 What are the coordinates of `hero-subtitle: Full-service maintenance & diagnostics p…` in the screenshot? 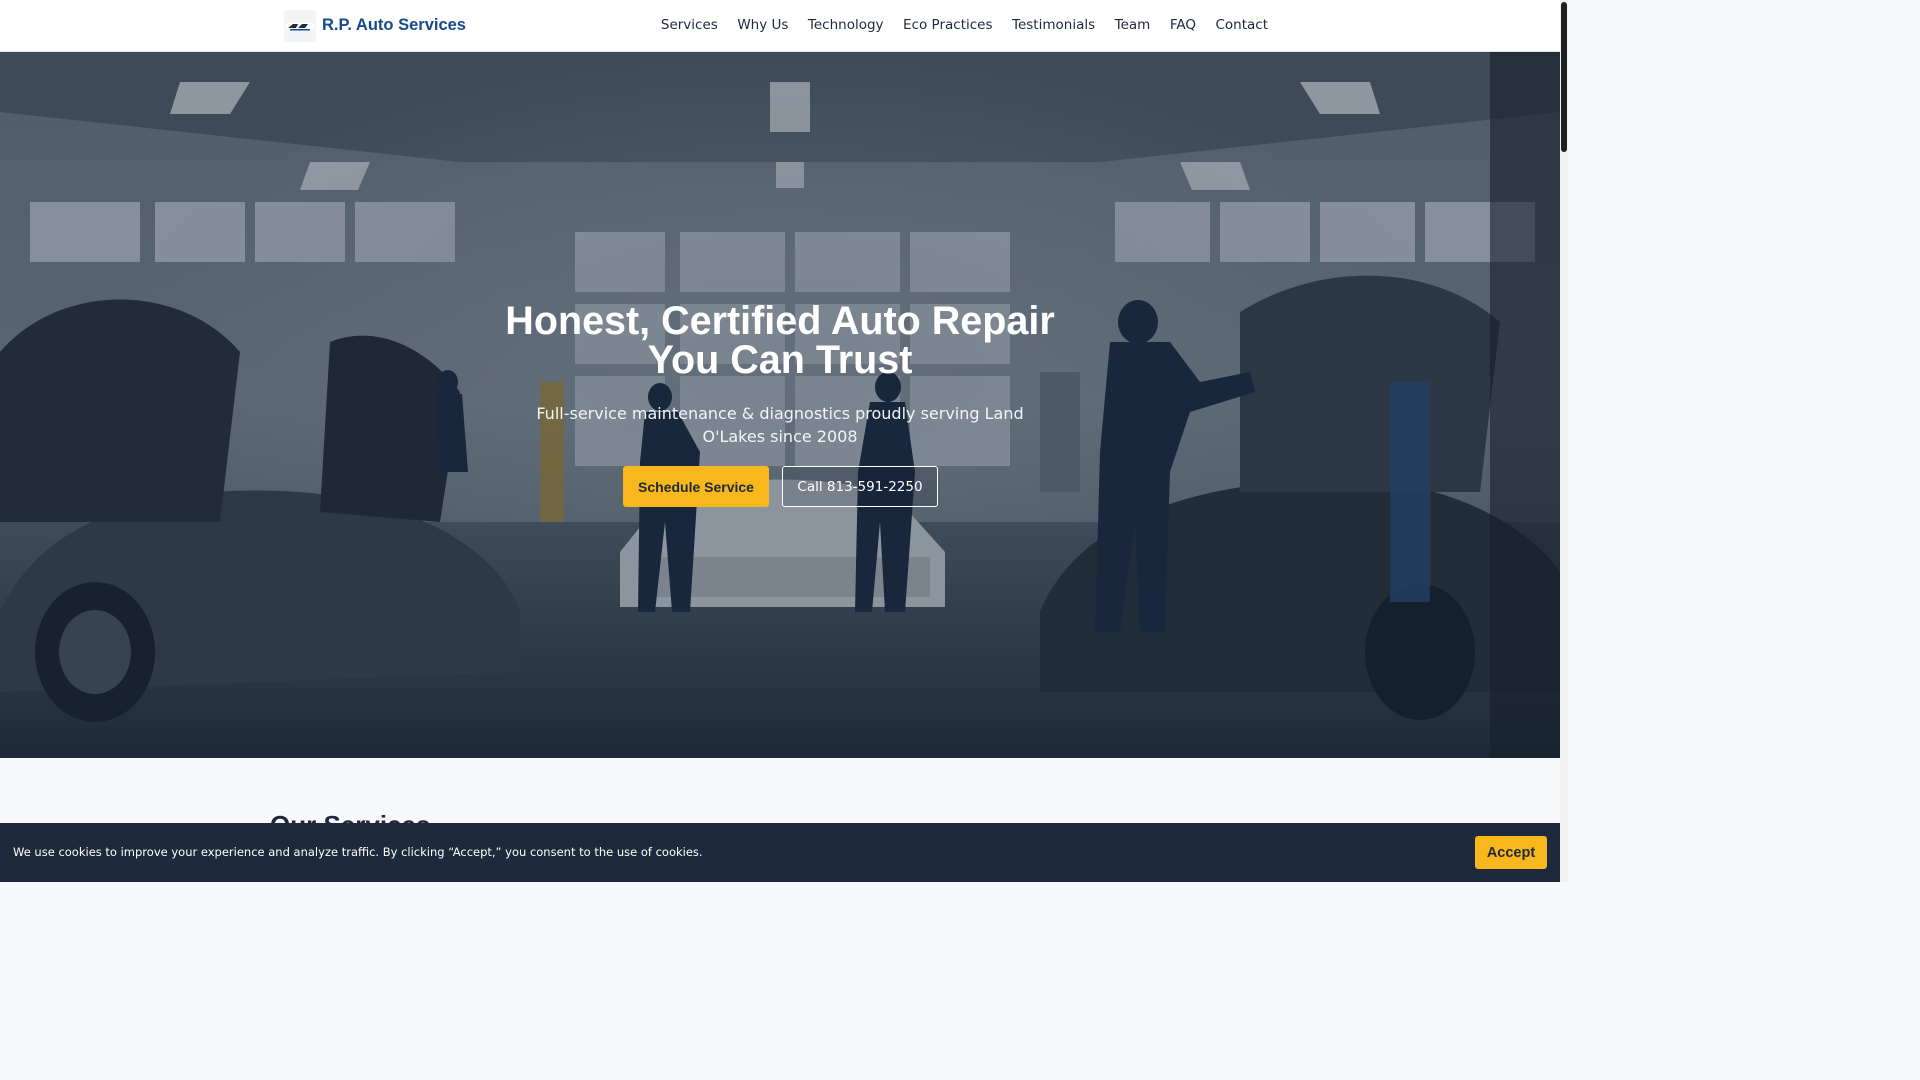 It's located at (780, 425).